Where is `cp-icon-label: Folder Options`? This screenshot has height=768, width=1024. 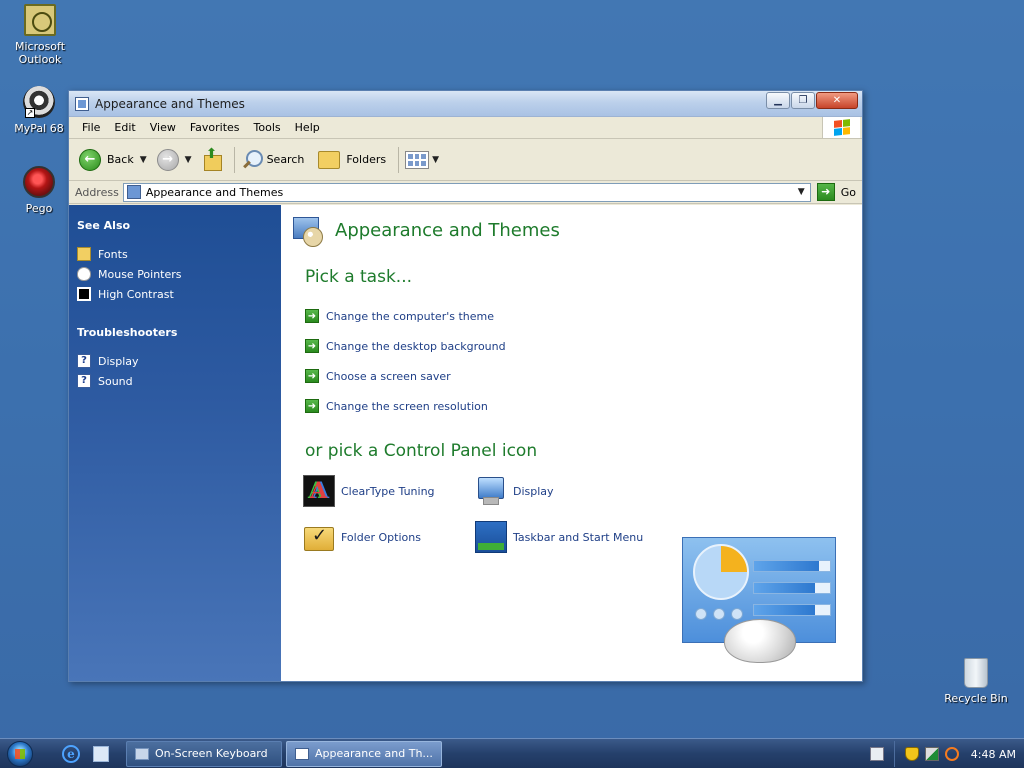 cp-icon-label: Folder Options is located at coordinates (381, 537).